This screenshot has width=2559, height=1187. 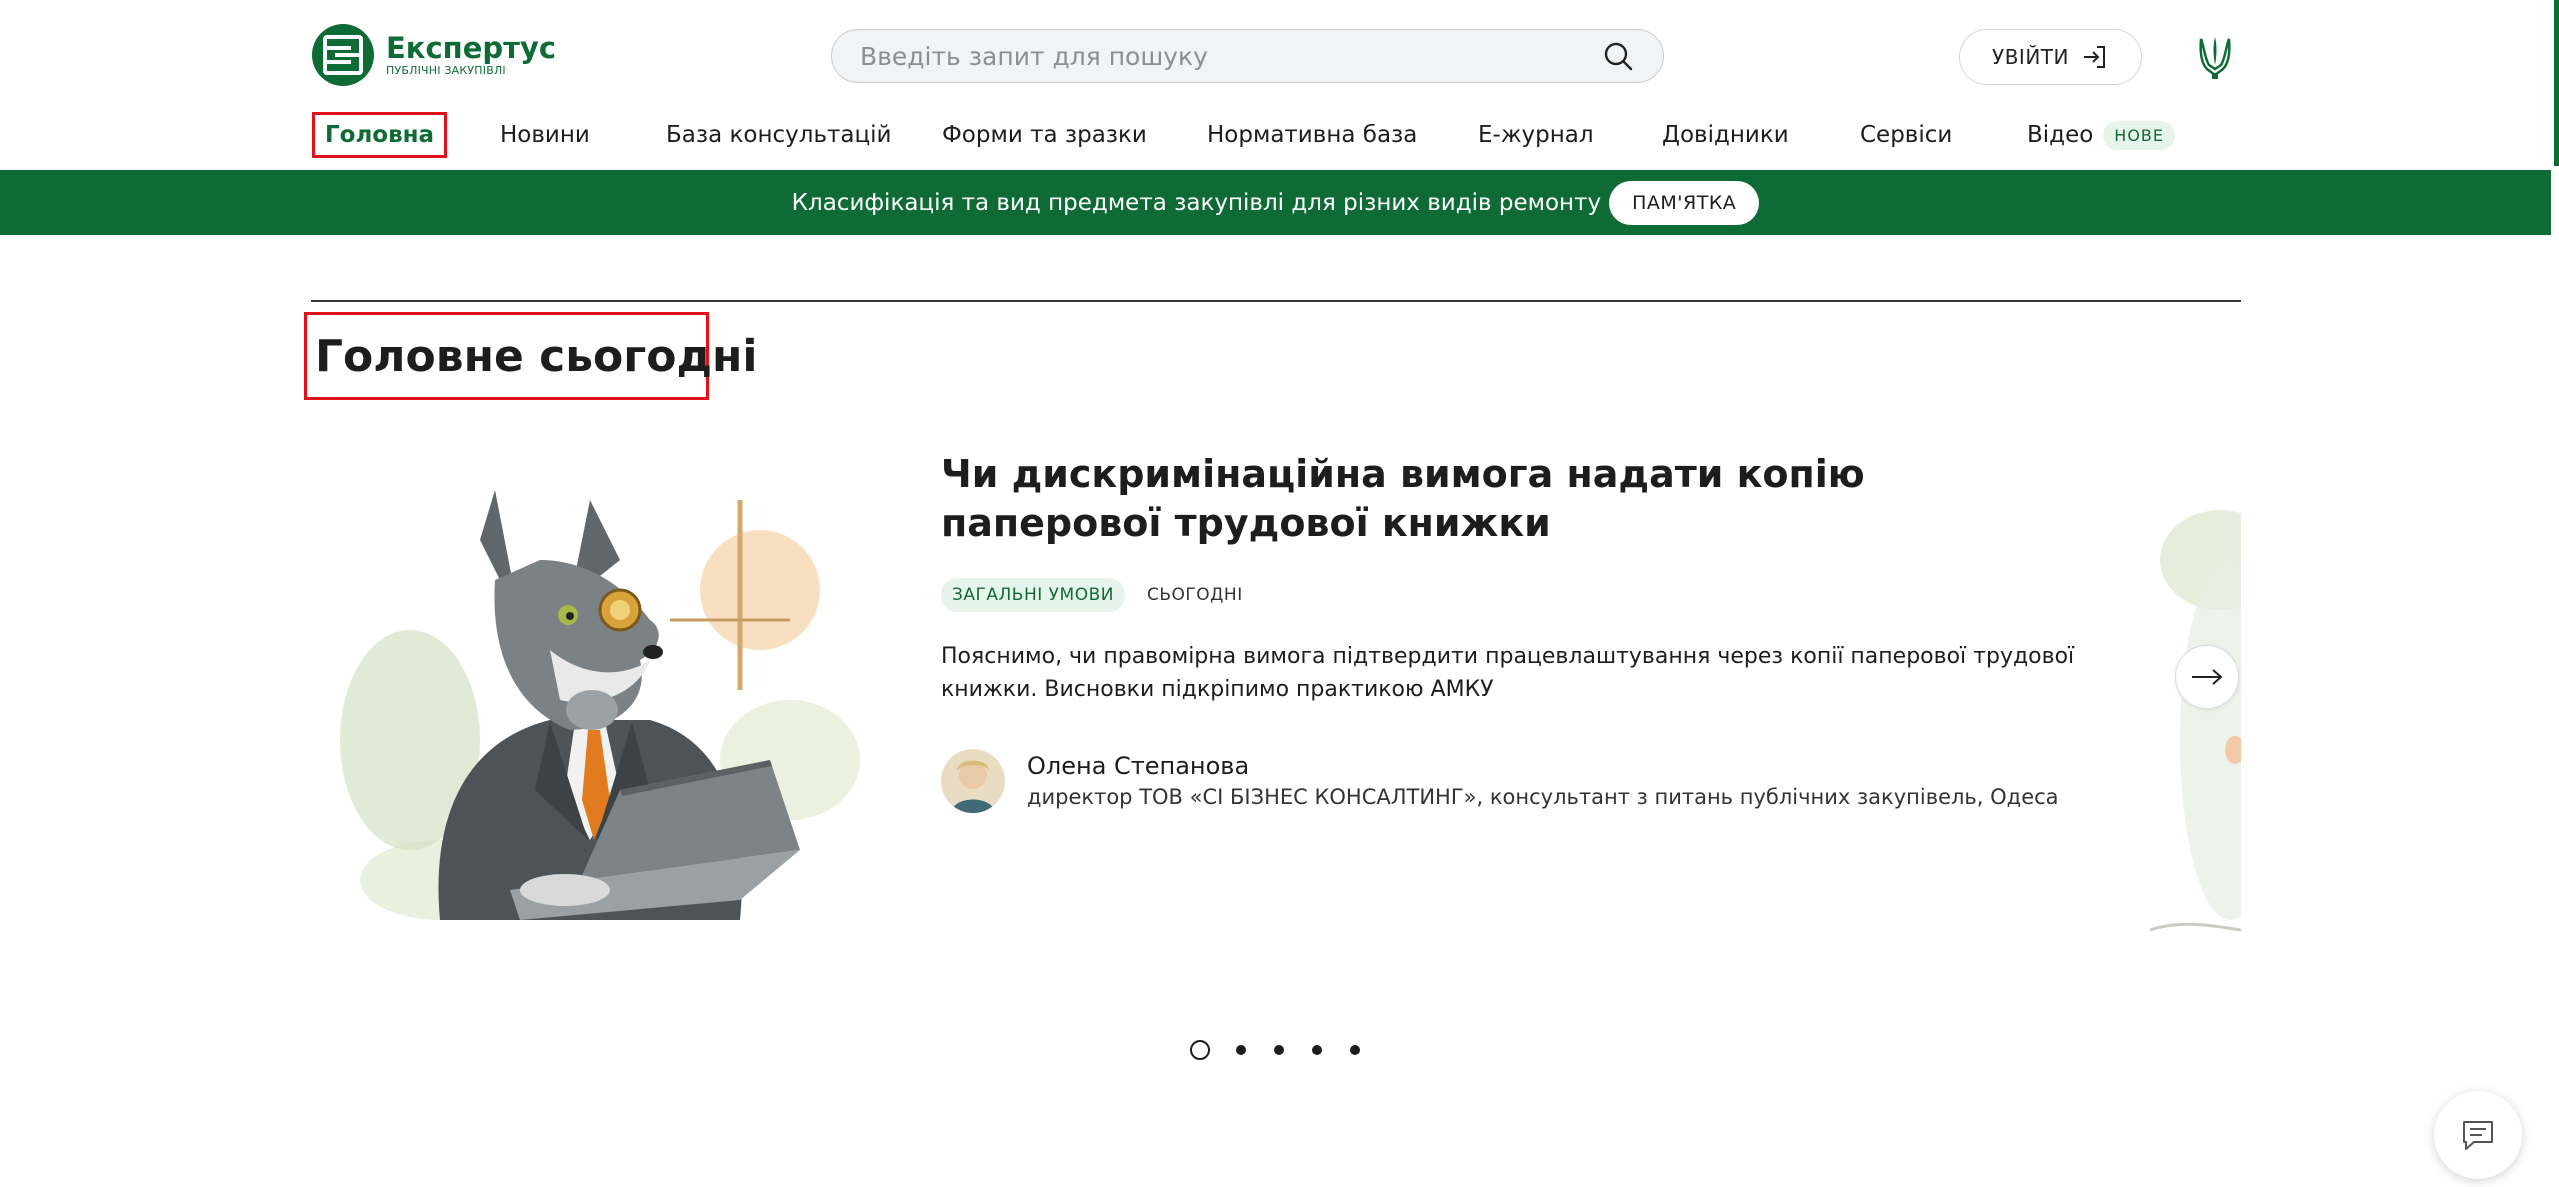 I want to click on banner-button: ПАМ'ЯТКА, so click(x=1684, y=202).